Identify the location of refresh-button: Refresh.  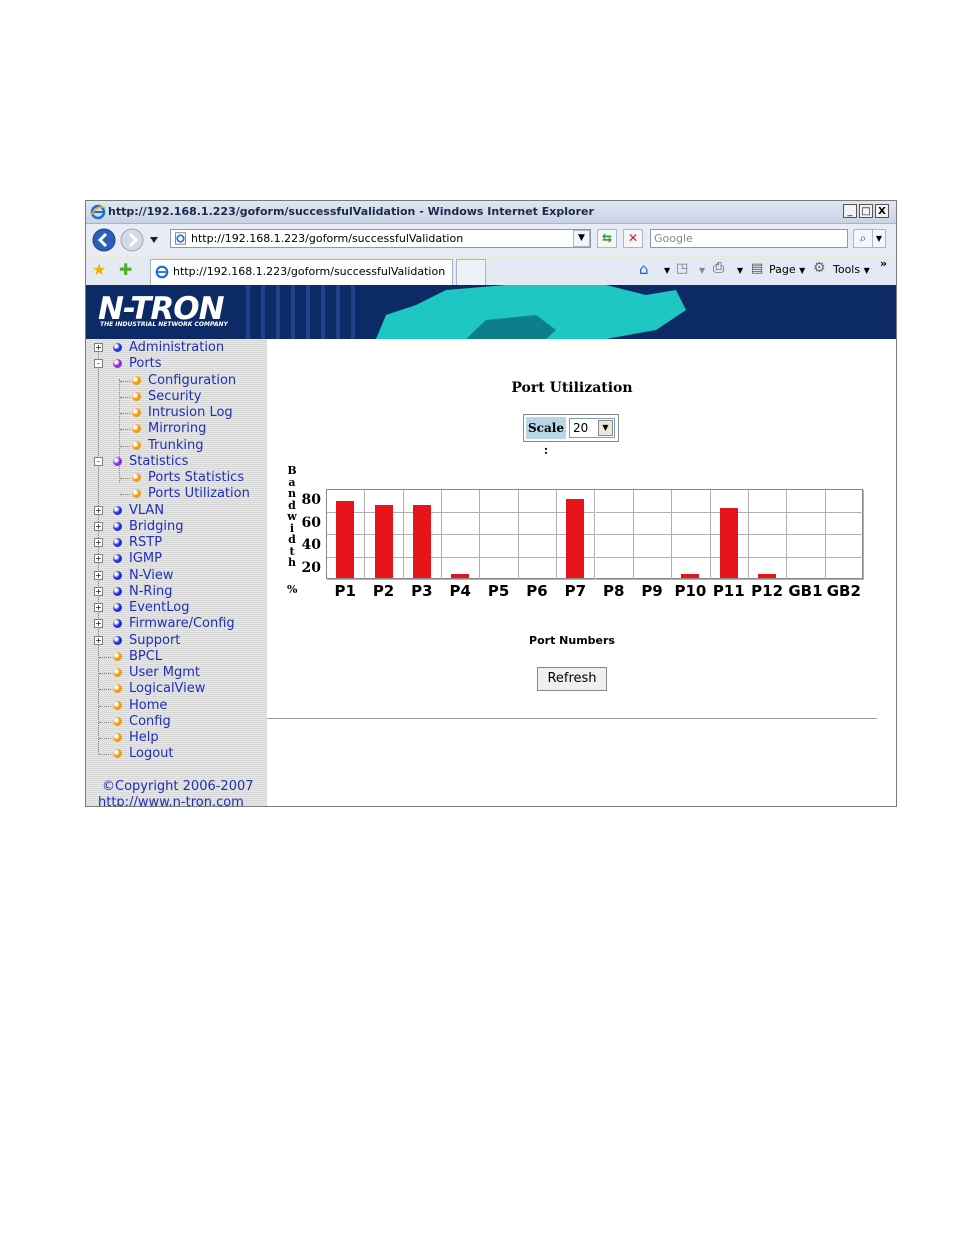
(572, 679).